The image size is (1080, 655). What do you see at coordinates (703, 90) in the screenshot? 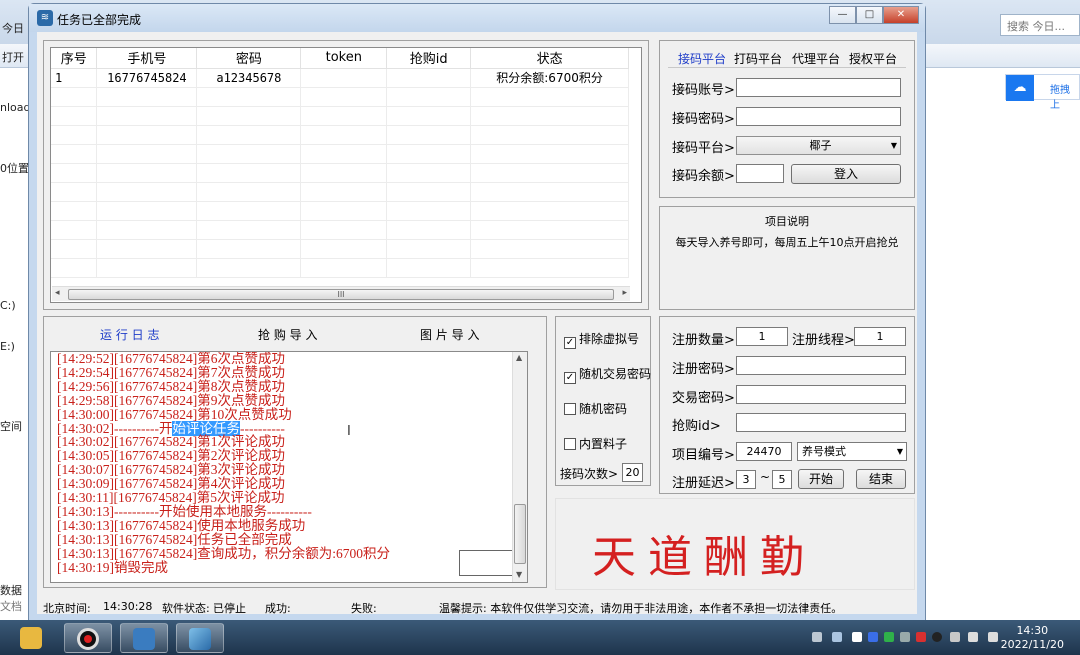
I see `code-account-label: 接码账号>` at bounding box center [703, 90].